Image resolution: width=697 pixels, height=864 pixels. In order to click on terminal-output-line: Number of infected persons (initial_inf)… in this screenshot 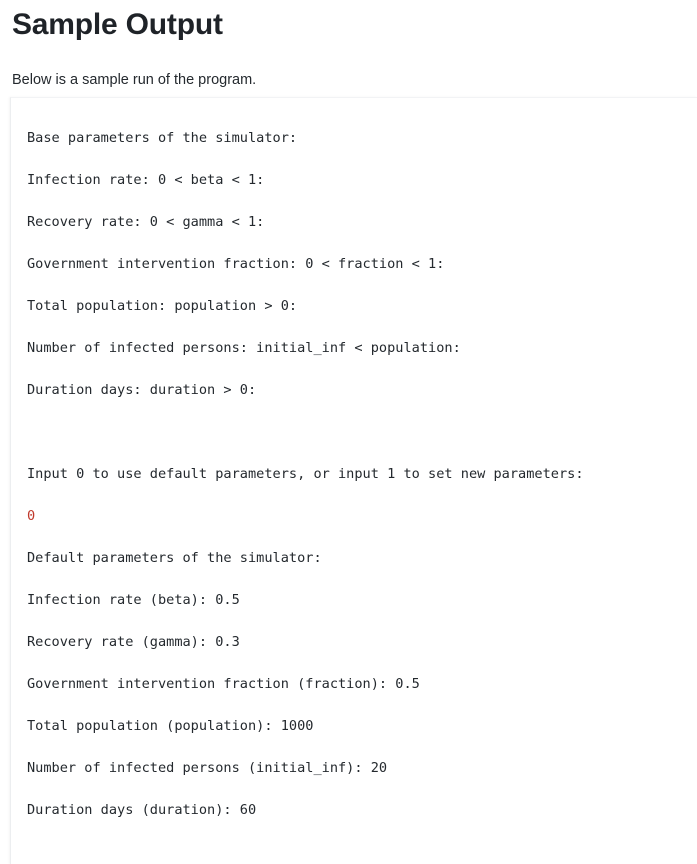, I will do `click(207, 768)`.